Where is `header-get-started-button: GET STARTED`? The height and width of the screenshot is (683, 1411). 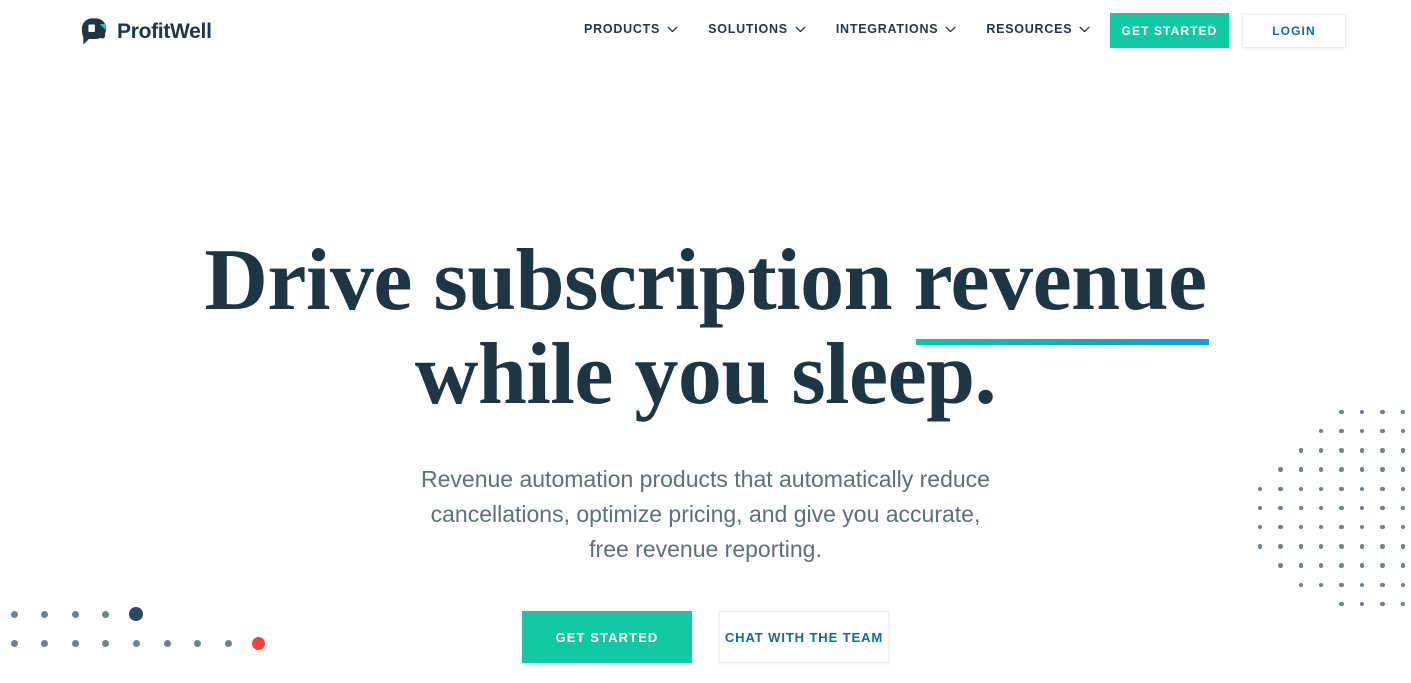 header-get-started-button: GET STARTED is located at coordinates (1169, 30).